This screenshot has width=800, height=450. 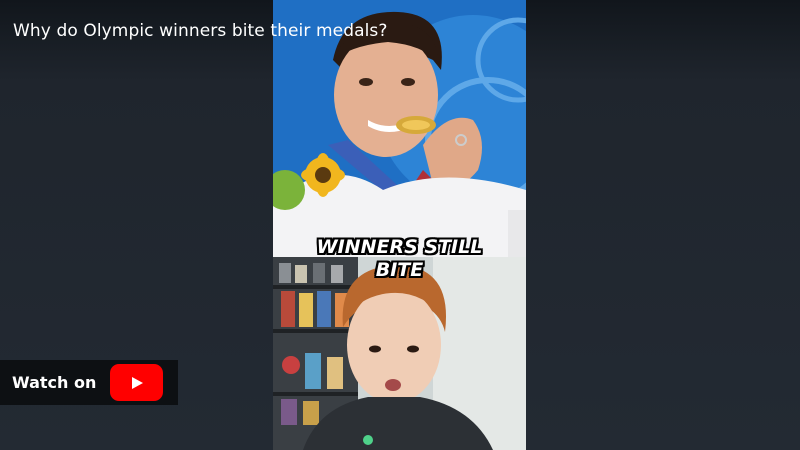 What do you see at coordinates (54, 382) in the screenshot?
I see `watch-on-label: Watch on` at bounding box center [54, 382].